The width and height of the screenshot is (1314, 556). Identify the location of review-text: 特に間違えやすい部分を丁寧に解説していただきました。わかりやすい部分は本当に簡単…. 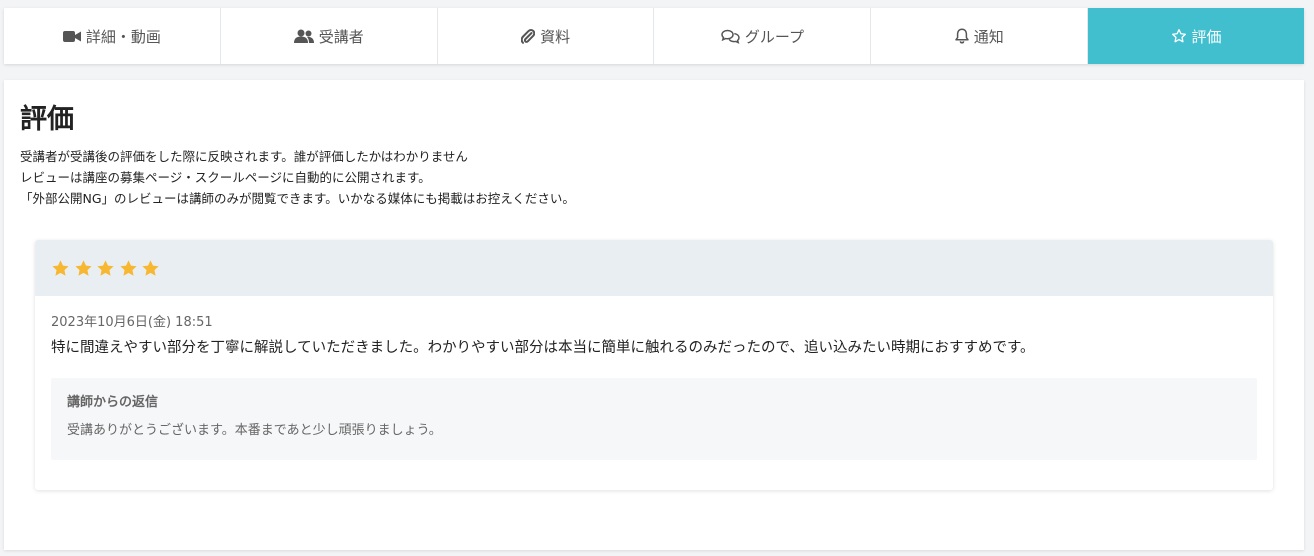
(543, 348).